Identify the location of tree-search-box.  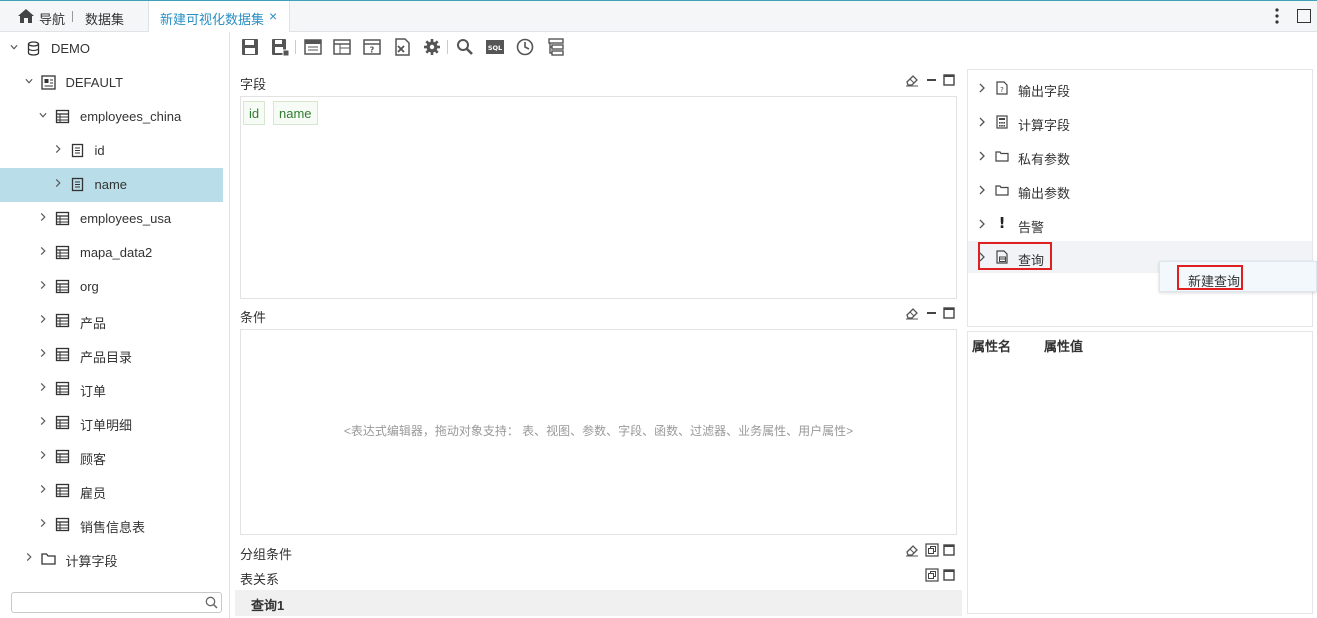
(116, 602).